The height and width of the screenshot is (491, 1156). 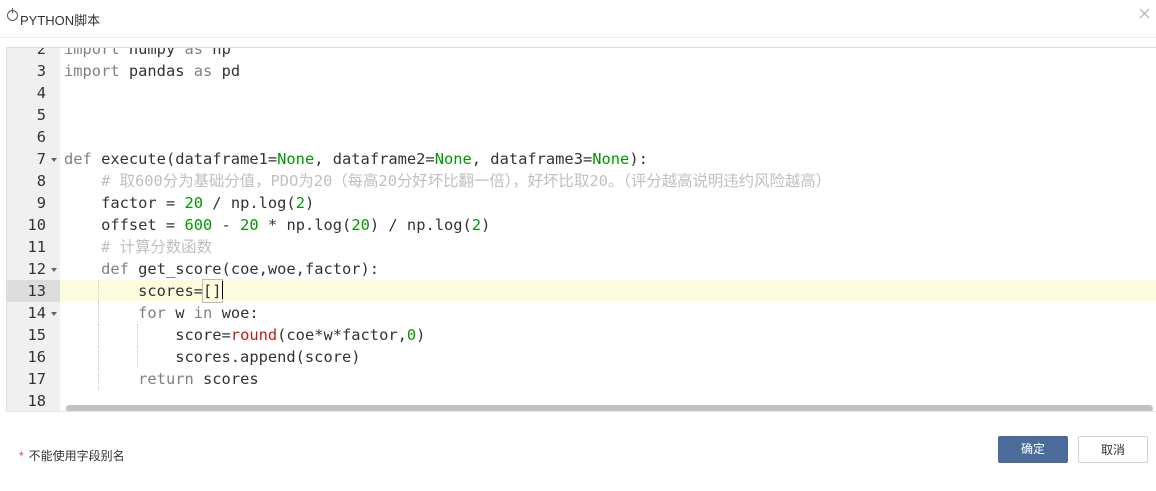 What do you see at coordinates (240, 269) in the screenshot?
I see `code-text: def get_score(coe,woe,factor):` at bounding box center [240, 269].